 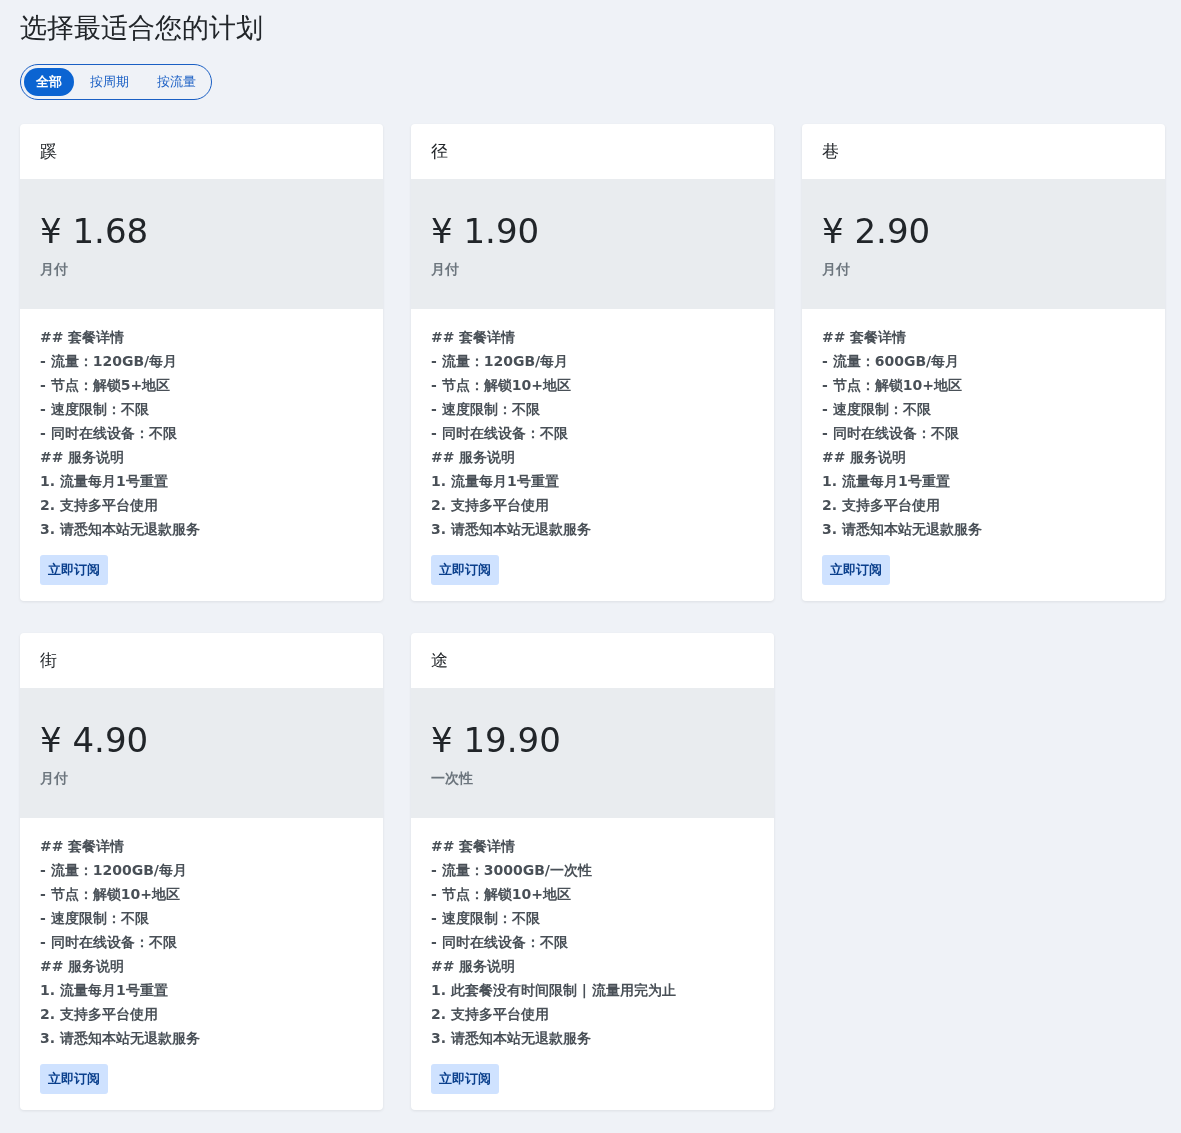 I want to click on page-title: 选择最适合您的计划, so click(x=142, y=28).